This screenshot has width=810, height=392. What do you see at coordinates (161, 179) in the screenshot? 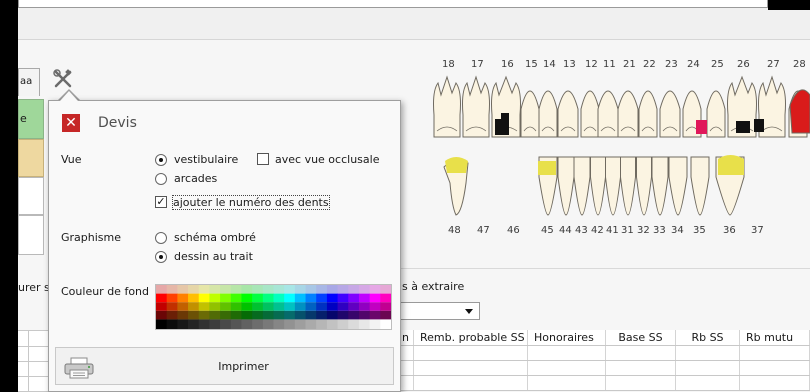
I see `radio-arcades` at bounding box center [161, 179].